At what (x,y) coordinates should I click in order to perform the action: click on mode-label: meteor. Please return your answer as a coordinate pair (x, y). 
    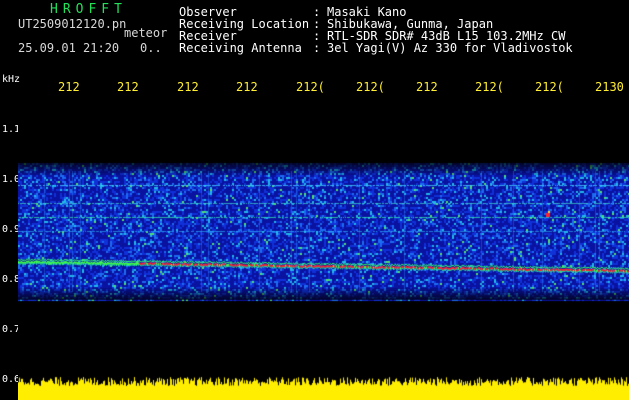
    Looking at the image, I should click on (146, 33).